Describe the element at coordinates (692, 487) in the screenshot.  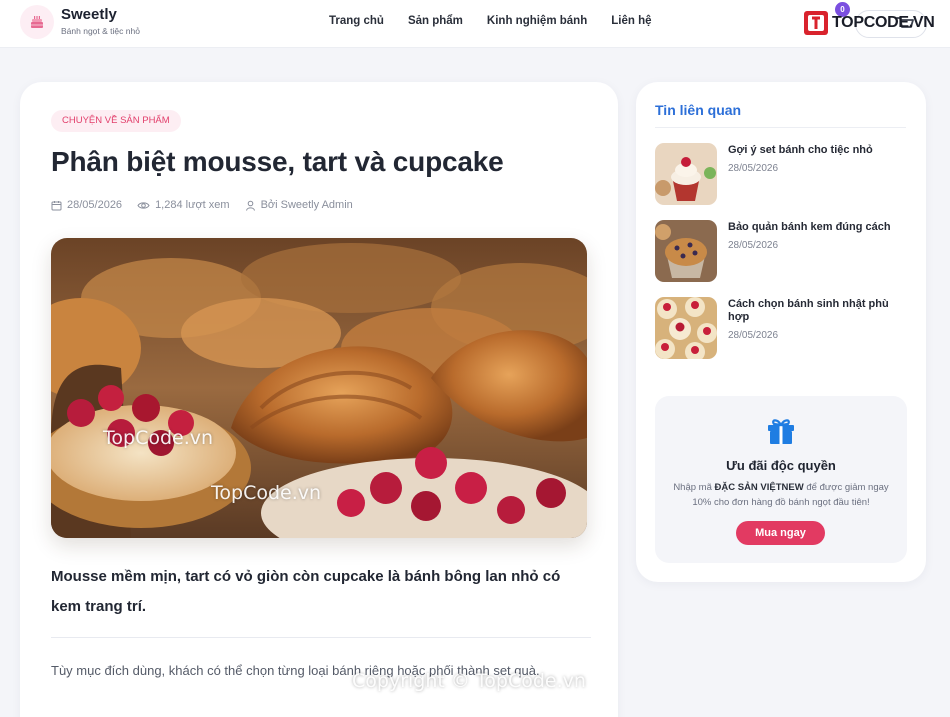
I see `promo-text-prefix: Nhập mã` at that location.